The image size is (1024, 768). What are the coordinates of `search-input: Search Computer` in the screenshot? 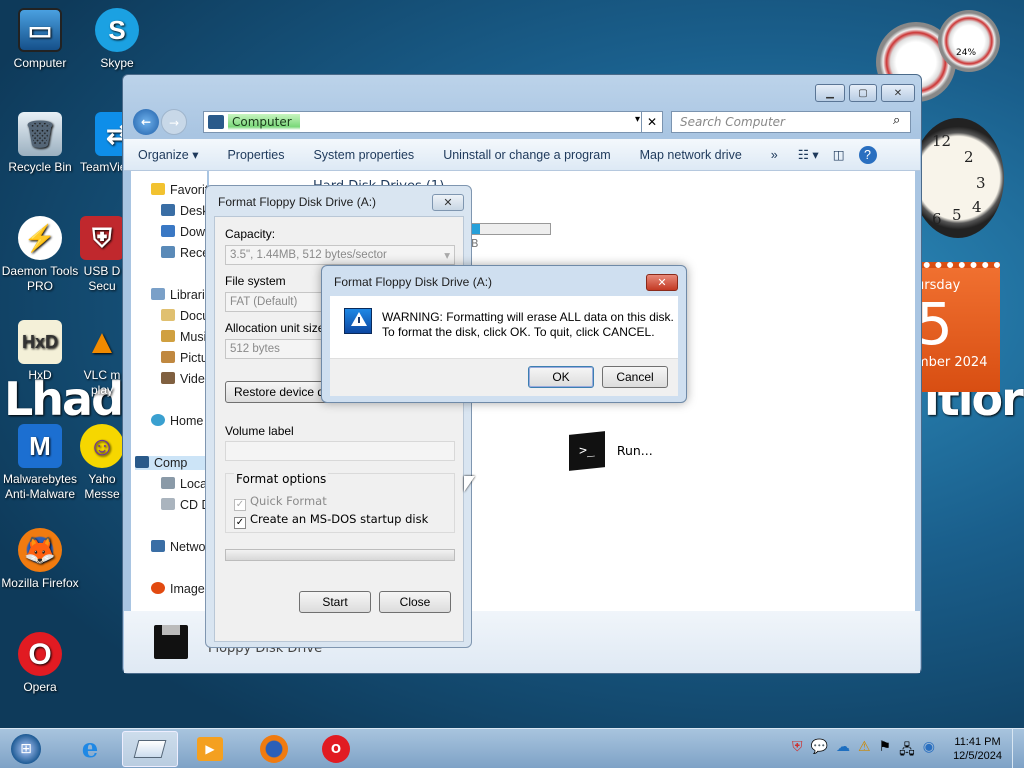 It's located at (791, 122).